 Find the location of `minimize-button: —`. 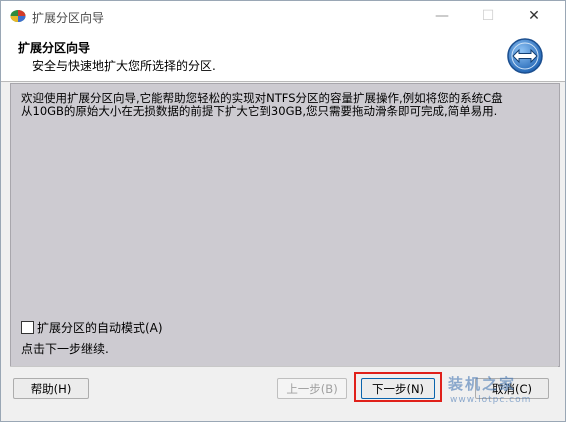

minimize-button: — is located at coordinates (442, 16).